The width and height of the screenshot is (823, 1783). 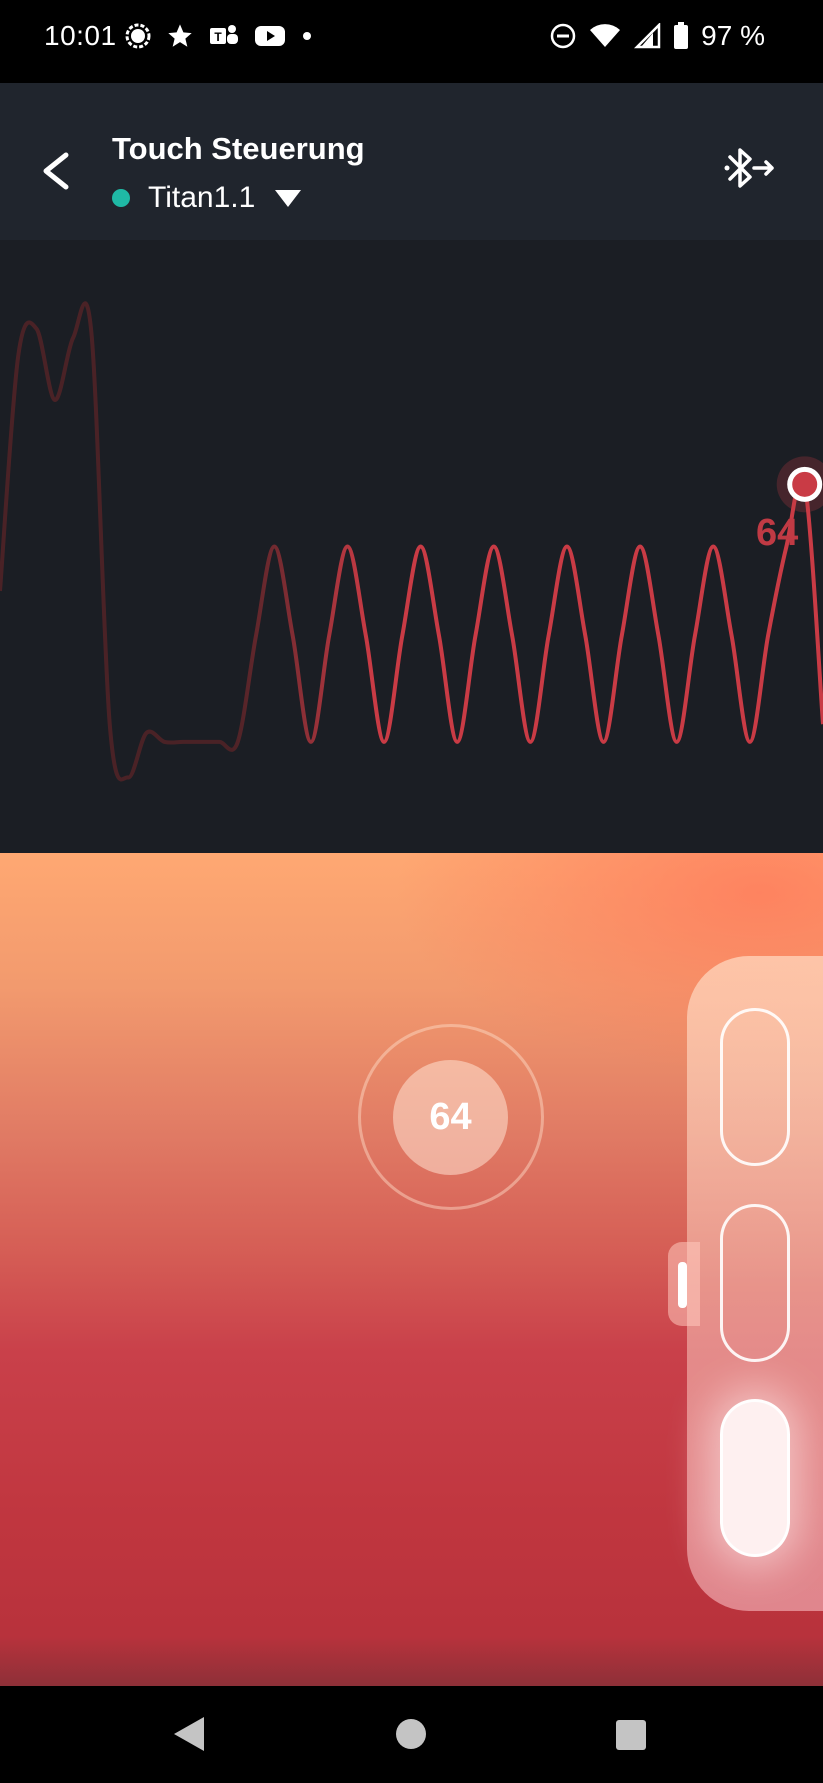 I want to click on wifi-icon, so click(x=605, y=35).